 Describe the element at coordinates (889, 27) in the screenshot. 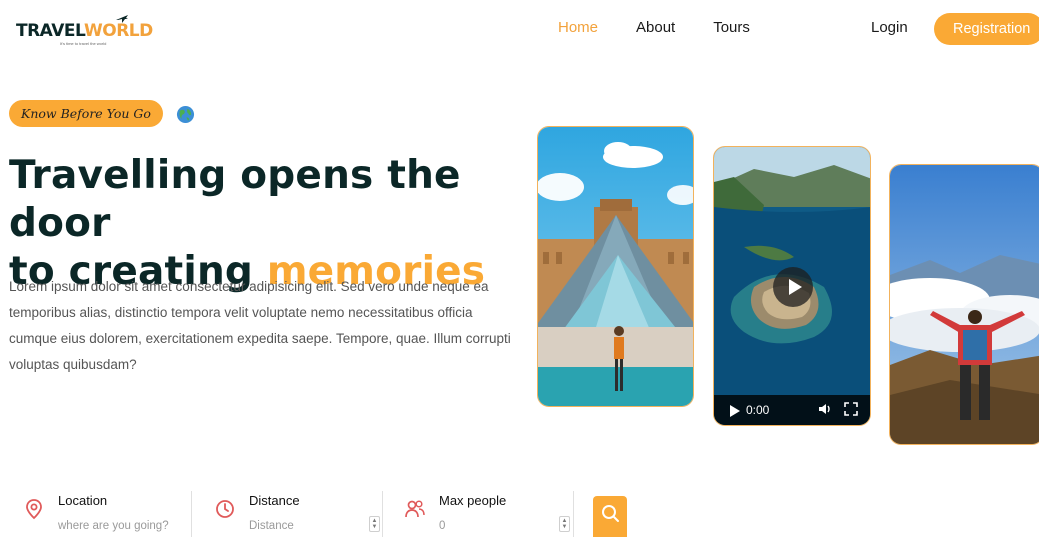

I see `login-link: Login` at that location.